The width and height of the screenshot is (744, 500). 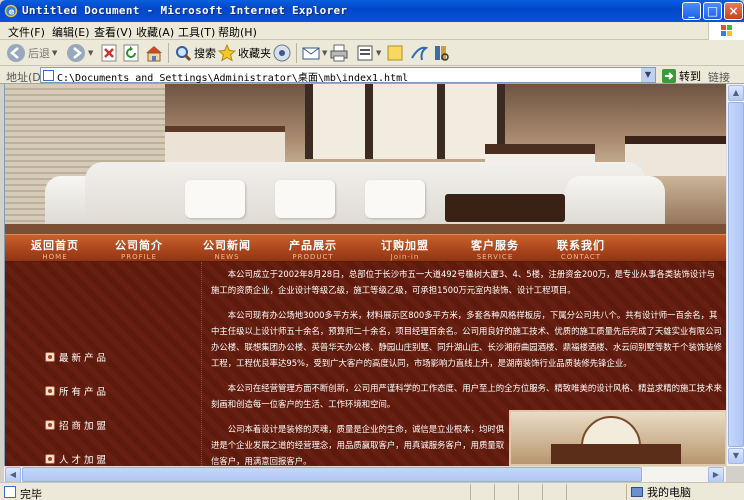 What do you see at coordinates (254, 53) in the screenshot?
I see `favorites-label: 收藏夹` at bounding box center [254, 53].